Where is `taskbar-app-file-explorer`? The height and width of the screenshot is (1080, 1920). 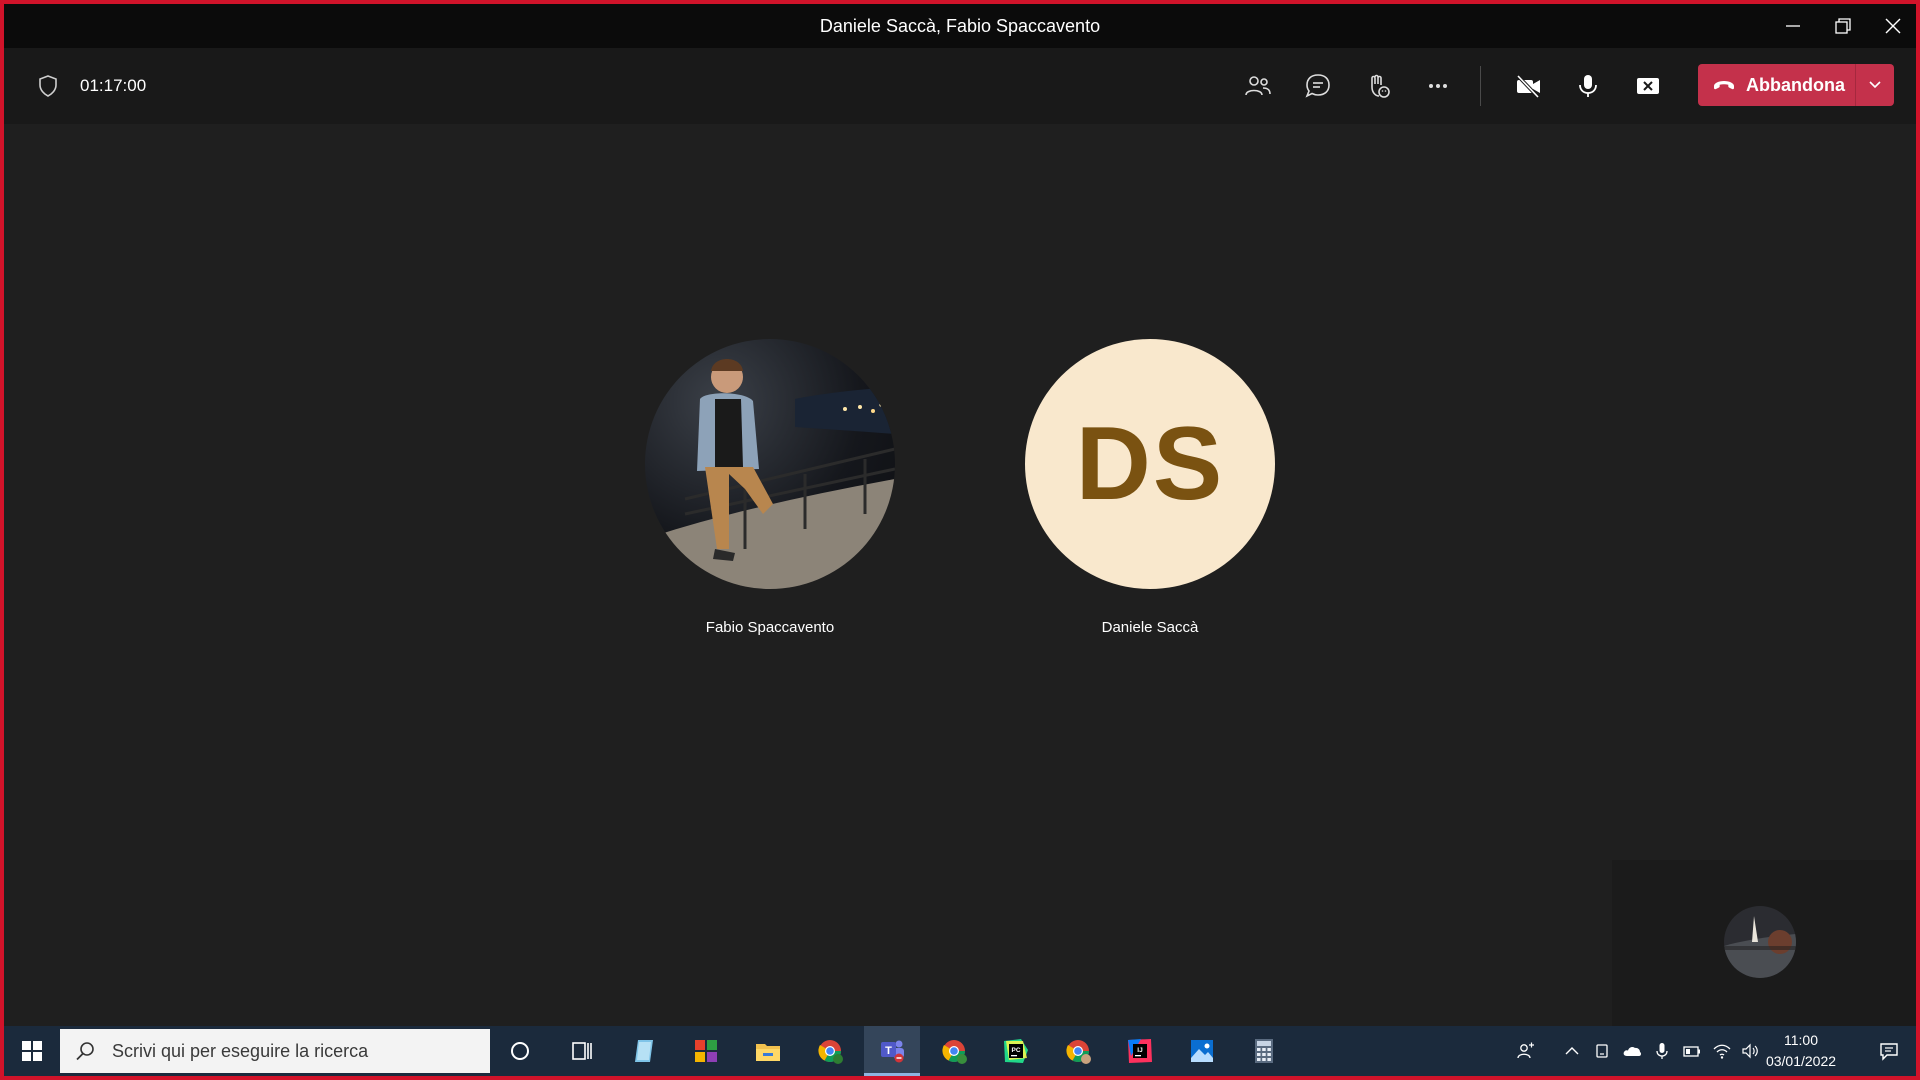 taskbar-app-file-explorer is located at coordinates (768, 1051).